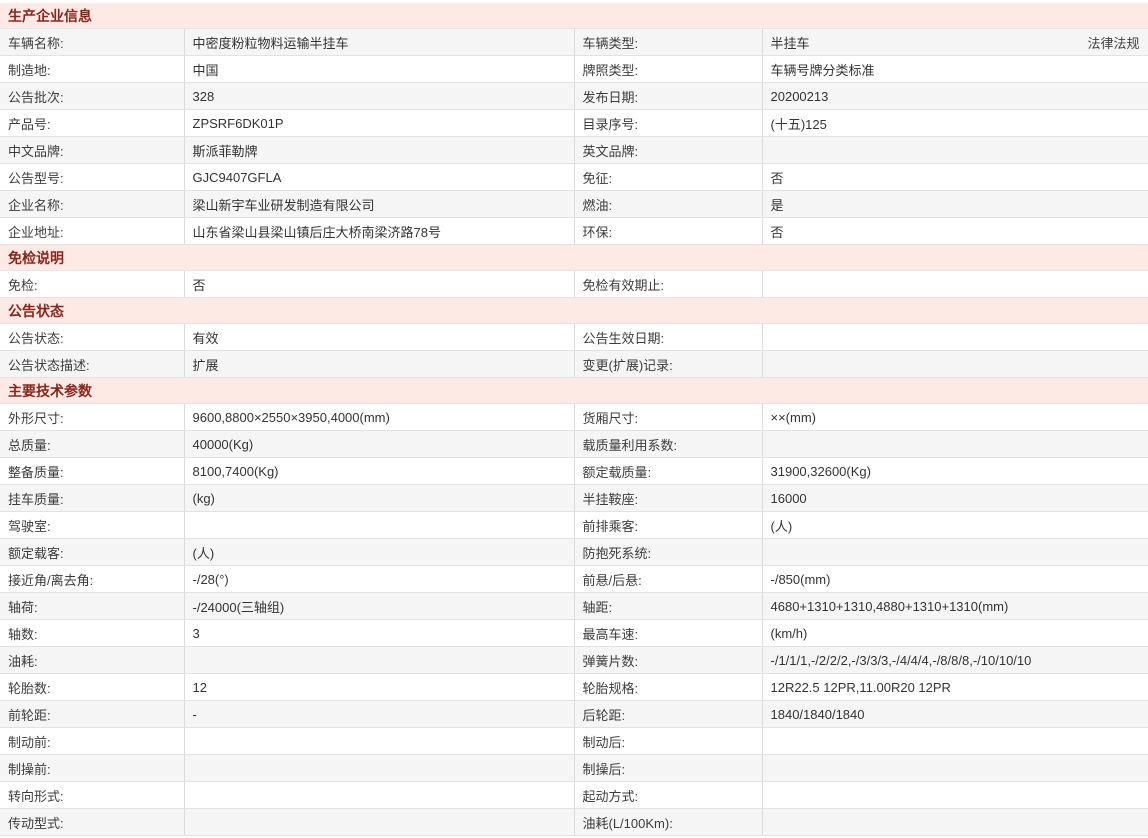  Describe the element at coordinates (29, 715) in the screenshot. I see `field-label-text: 前轮距:` at that location.